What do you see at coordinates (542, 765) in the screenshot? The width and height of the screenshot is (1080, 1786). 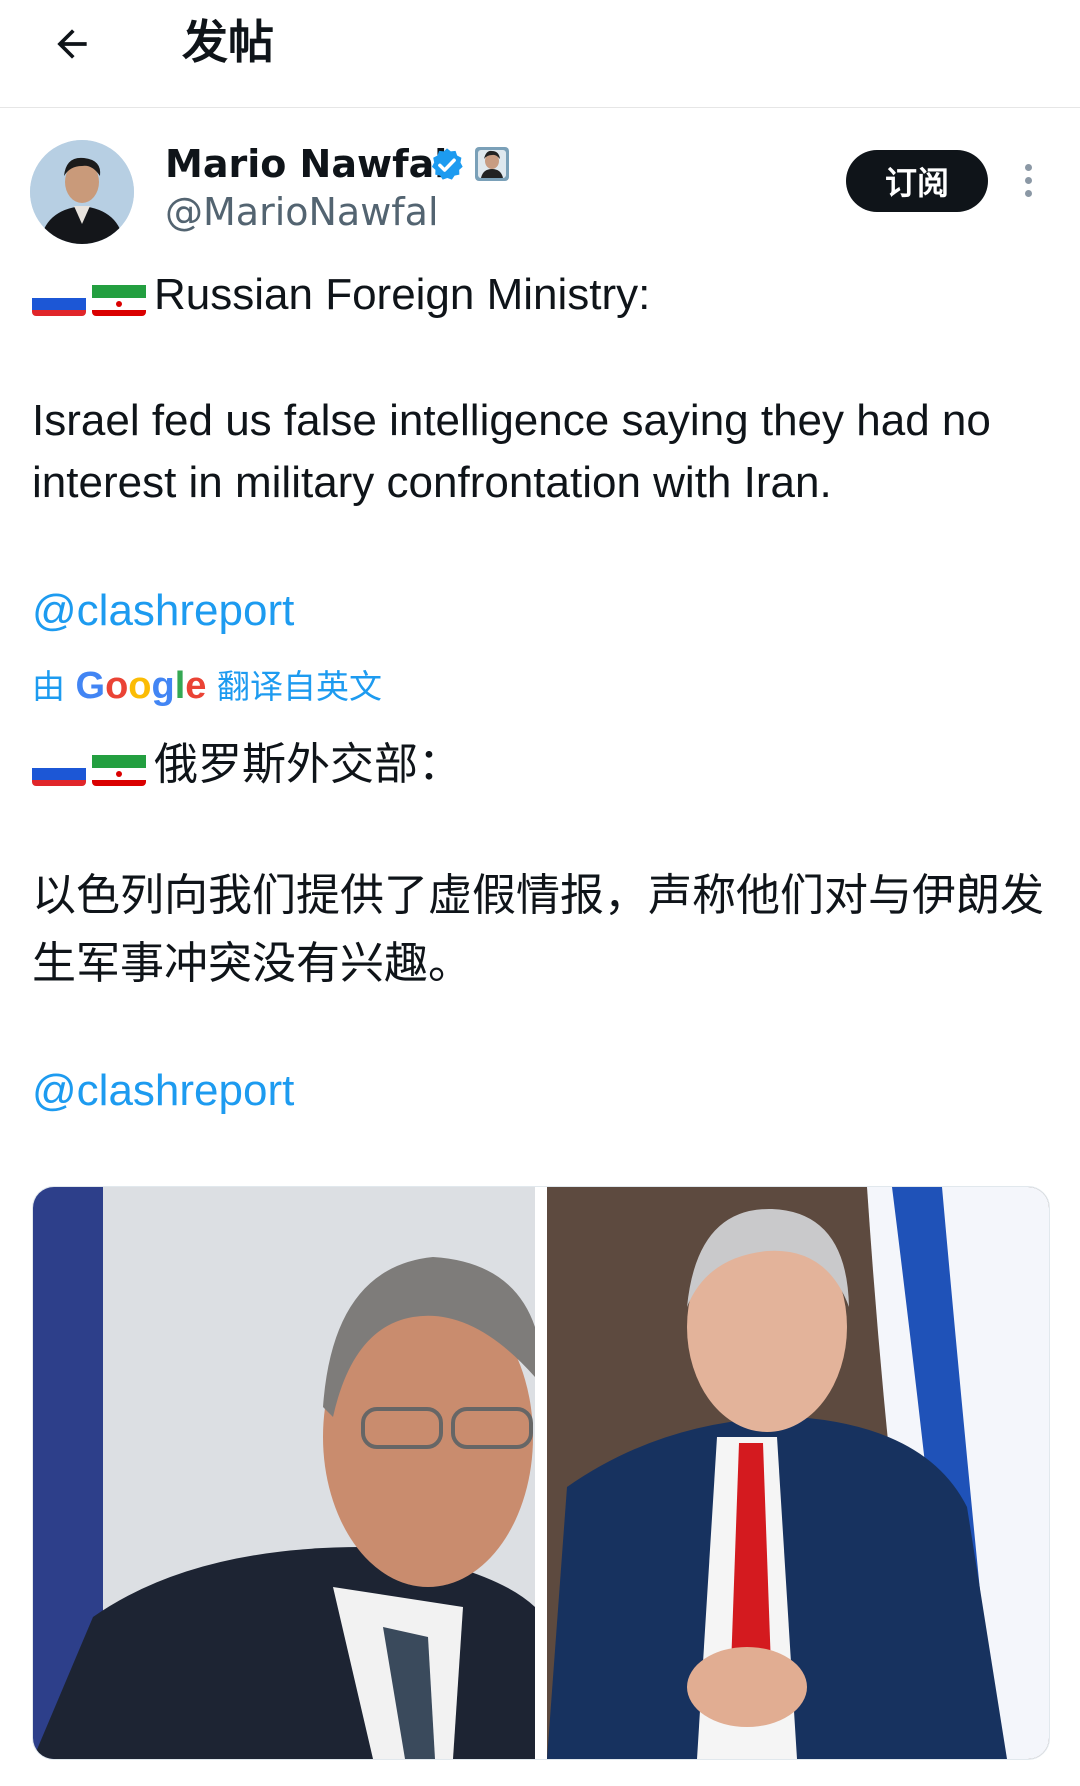 I see `translated-heading-line: 俄罗斯外交部：` at bounding box center [542, 765].